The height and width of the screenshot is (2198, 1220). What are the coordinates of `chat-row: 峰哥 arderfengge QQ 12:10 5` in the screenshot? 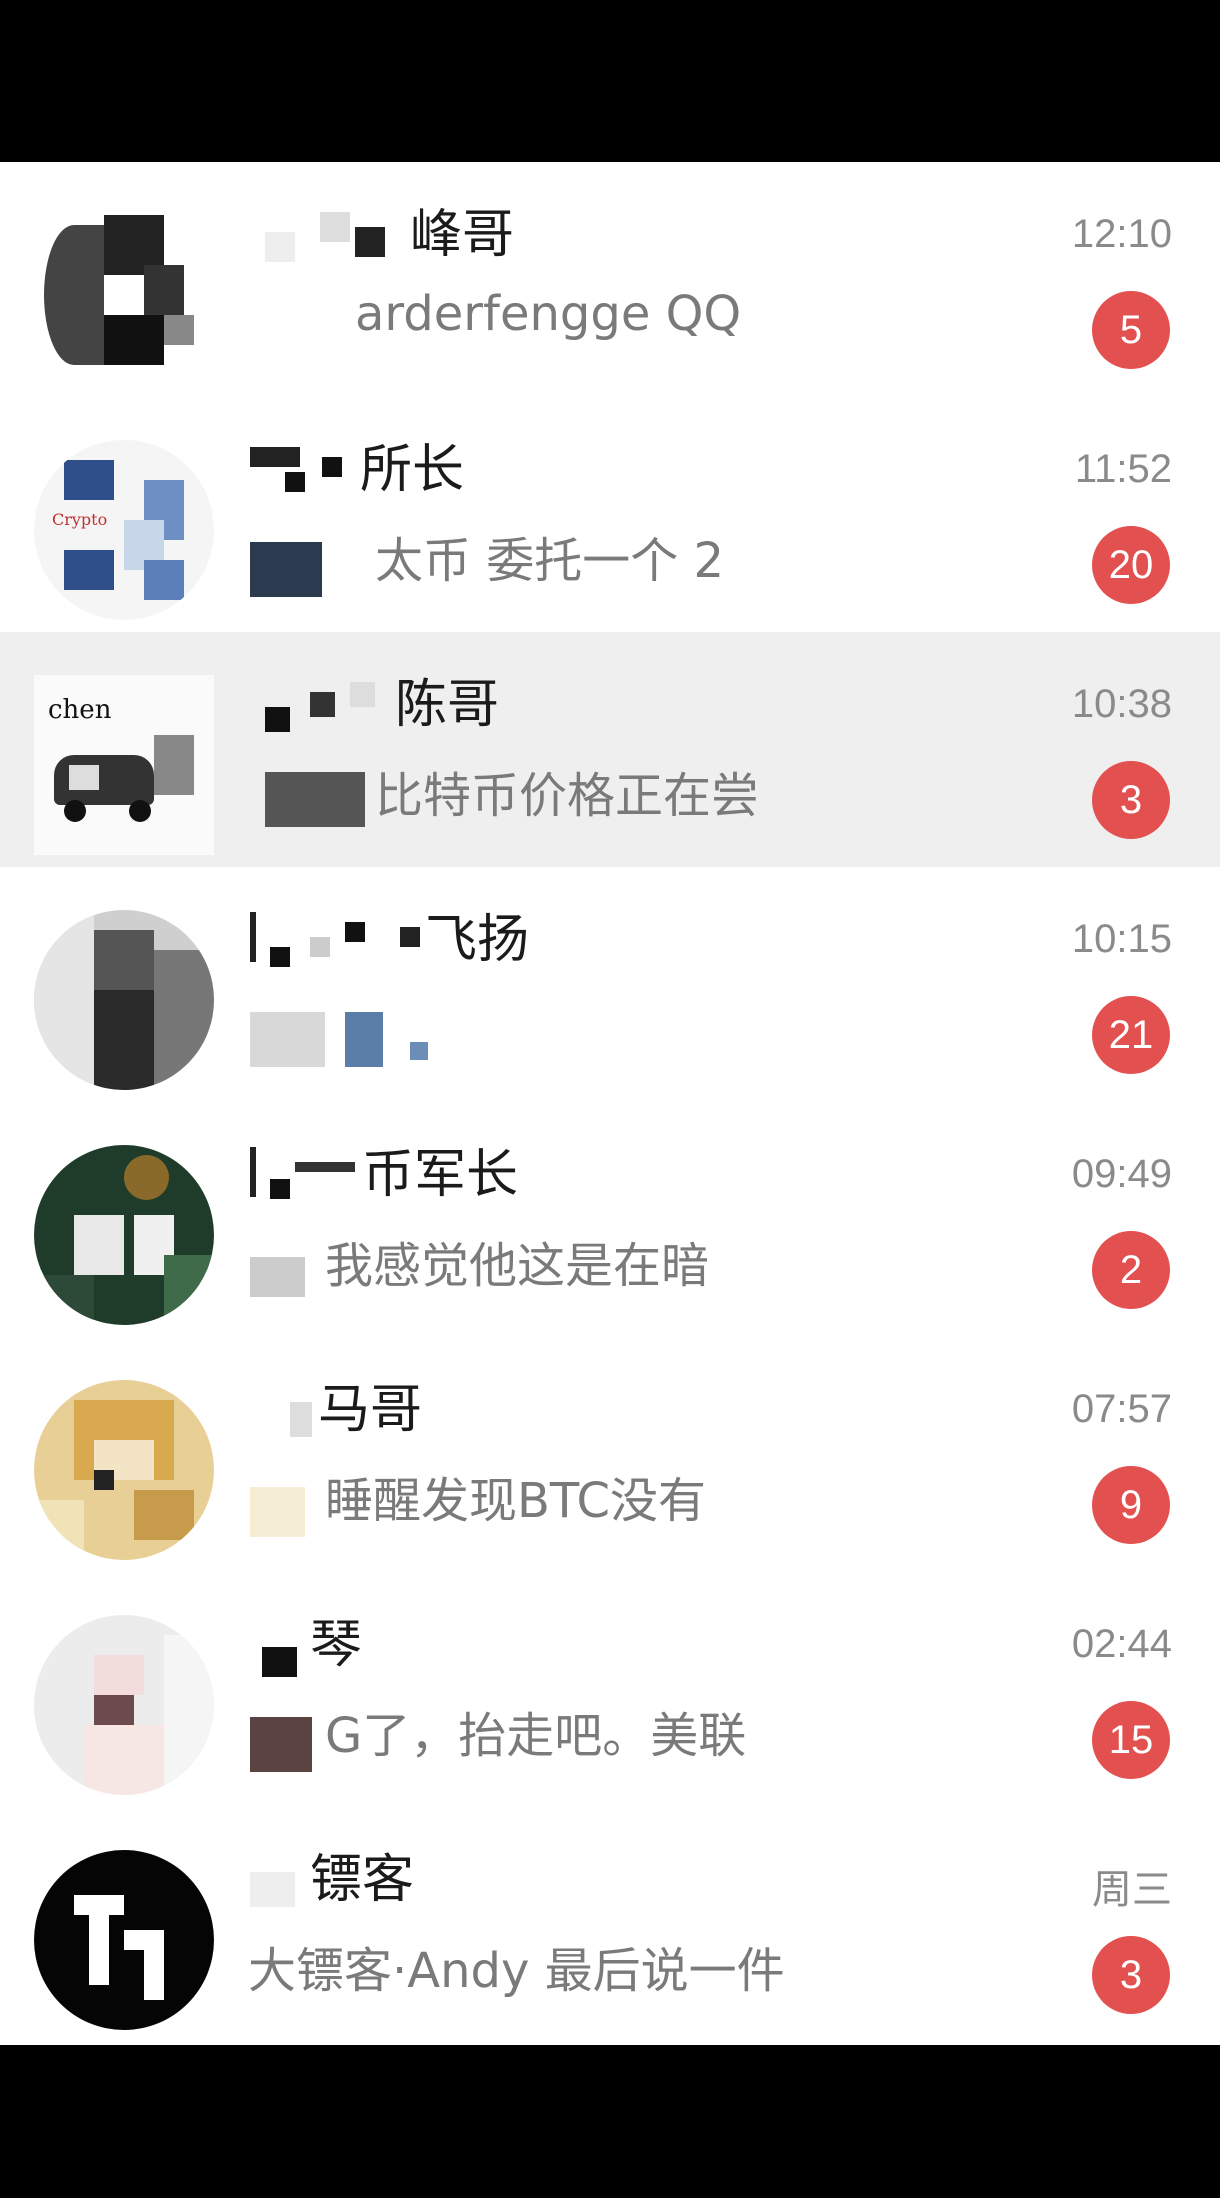 It's located at (610, 279).